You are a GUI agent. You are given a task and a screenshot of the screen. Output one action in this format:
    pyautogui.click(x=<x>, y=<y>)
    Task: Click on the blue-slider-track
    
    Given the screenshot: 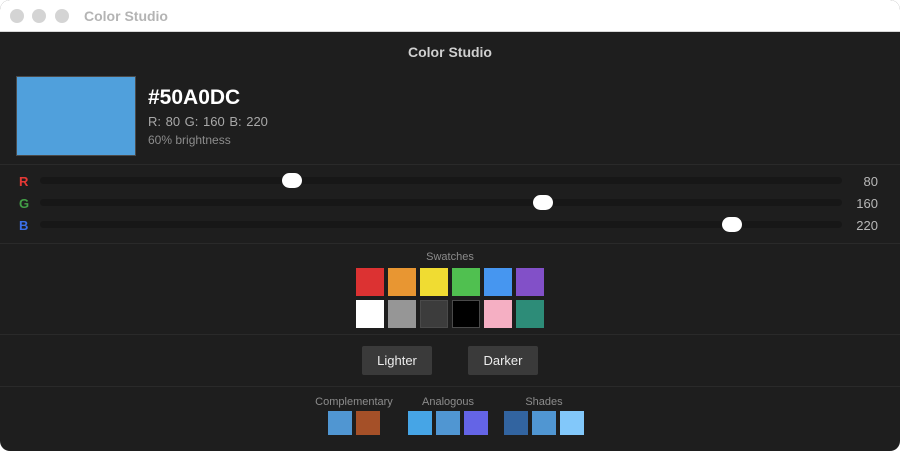 What is the action you would take?
    pyautogui.click(x=441, y=224)
    